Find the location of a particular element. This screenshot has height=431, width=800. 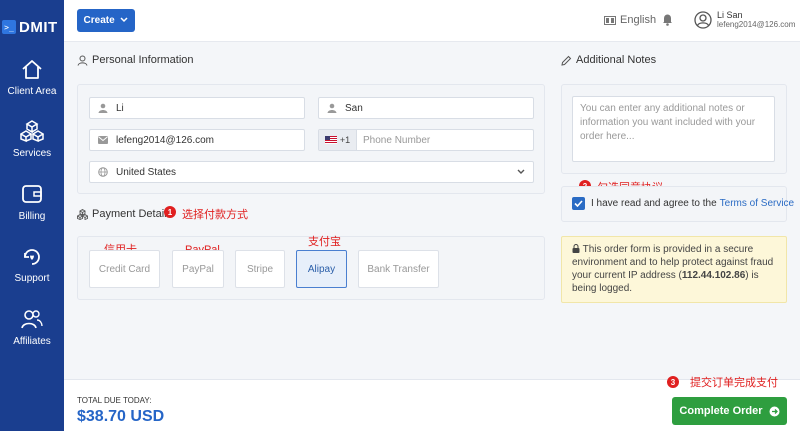

annotation-alipay: 支付宝 is located at coordinates (324, 242).